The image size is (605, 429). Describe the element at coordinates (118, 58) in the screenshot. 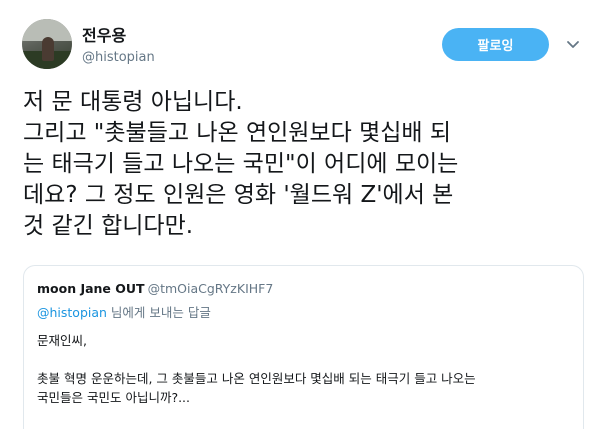

I see `author-handle: @histopian` at that location.